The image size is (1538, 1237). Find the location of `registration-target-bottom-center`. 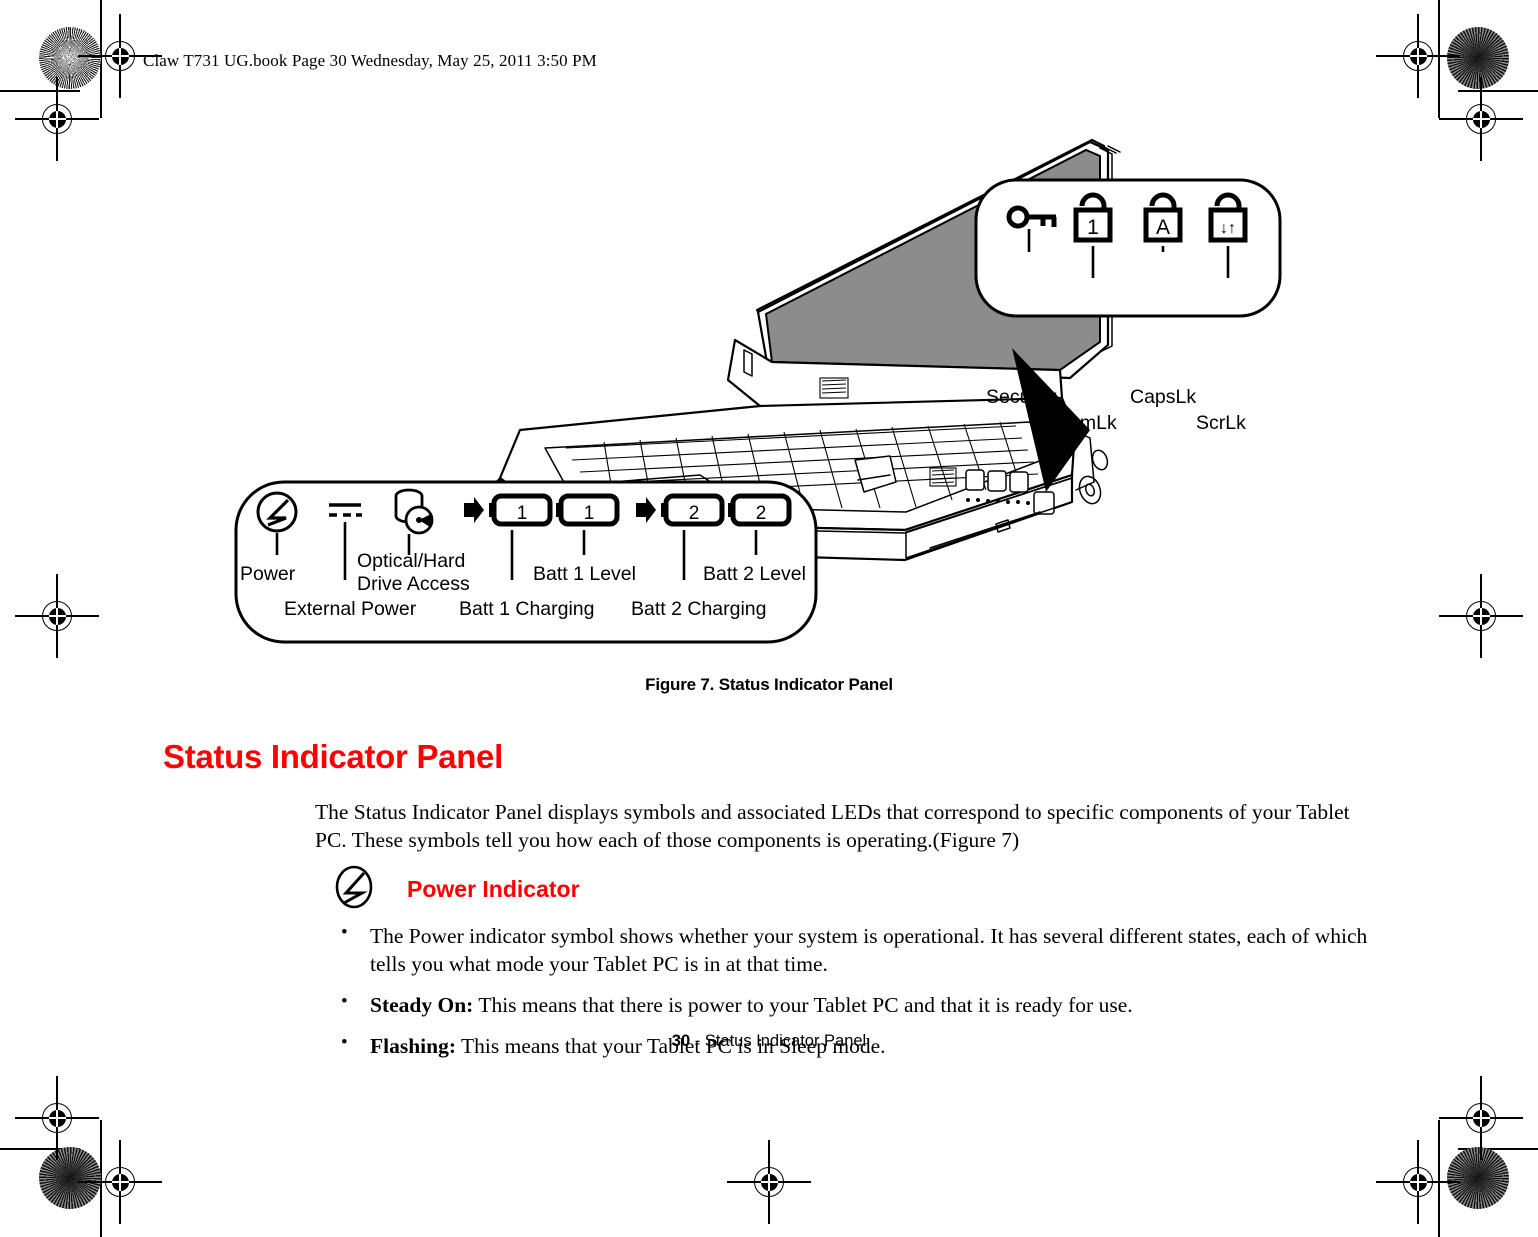

registration-target-bottom-center is located at coordinates (769, 1182).